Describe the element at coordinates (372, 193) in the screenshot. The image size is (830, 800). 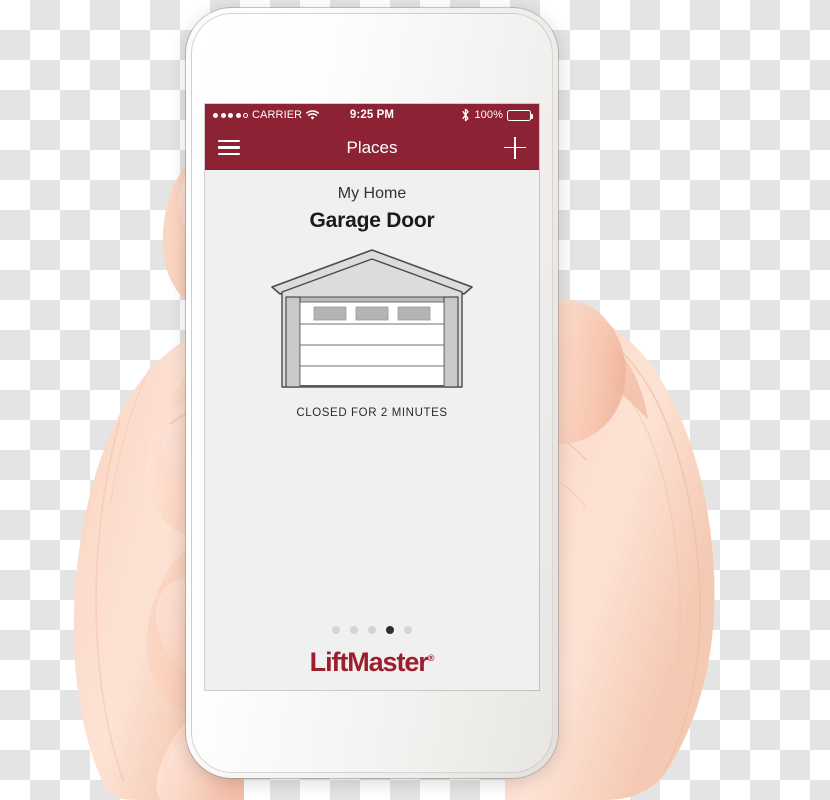
I see `place-name-label: My Home` at that location.